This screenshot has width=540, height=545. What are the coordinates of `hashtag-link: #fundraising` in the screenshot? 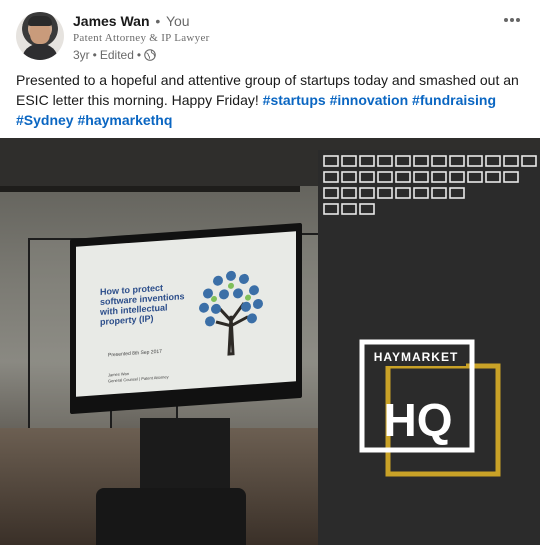 It's located at (454, 100).